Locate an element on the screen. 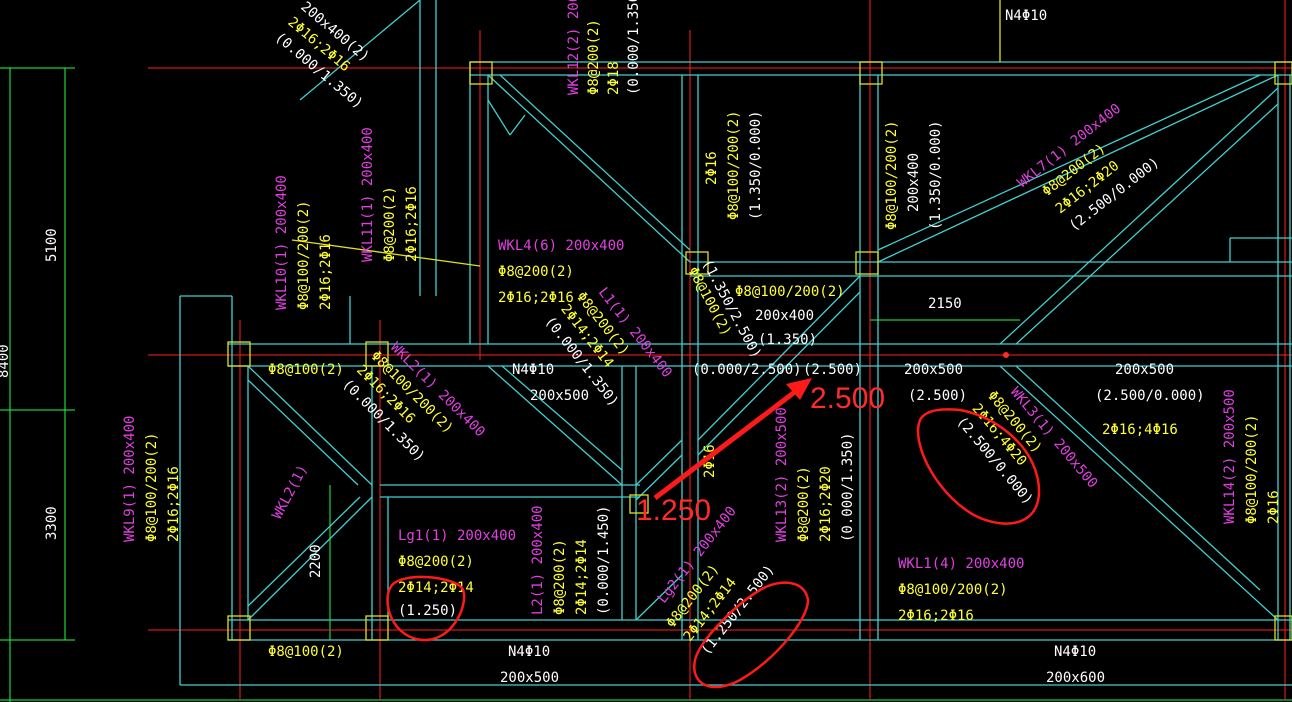 Image resolution: width=1292 pixels, height=702 pixels. wkl9-name: WKL9(1) 200x400 is located at coordinates (130, 479).